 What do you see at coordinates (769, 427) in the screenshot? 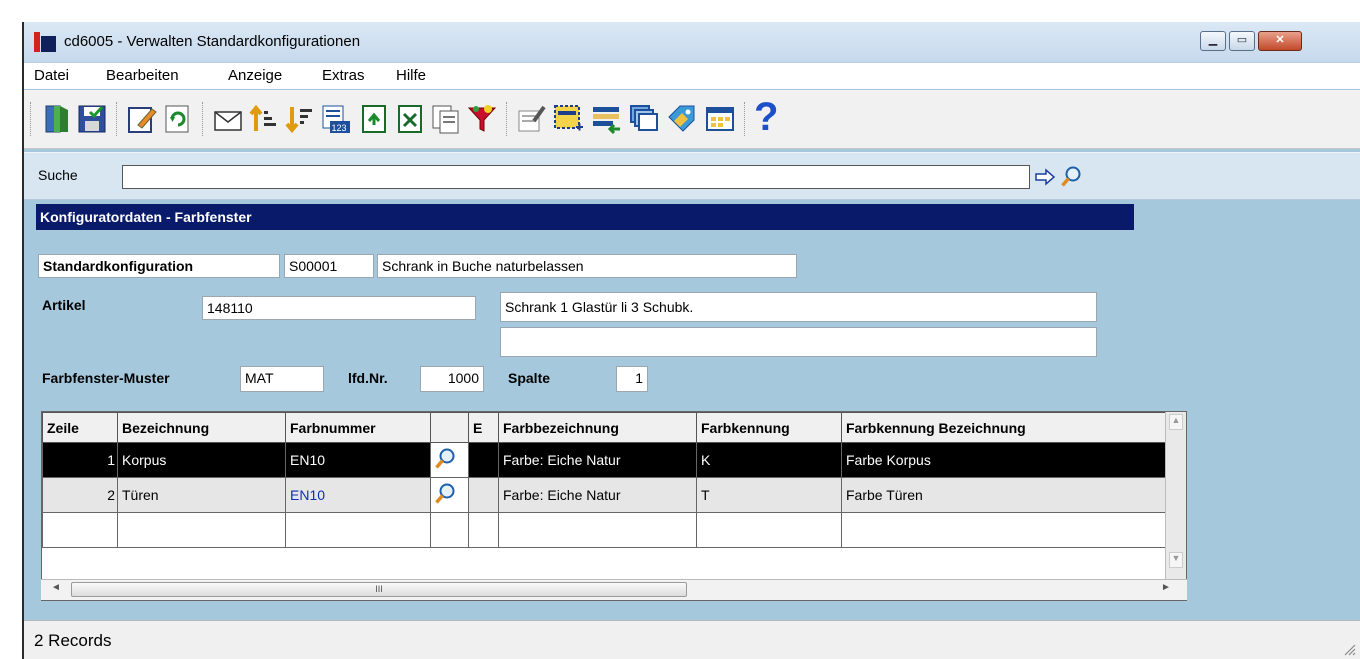
I see `col-header-farbkennung: Farbkennung` at bounding box center [769, 427].